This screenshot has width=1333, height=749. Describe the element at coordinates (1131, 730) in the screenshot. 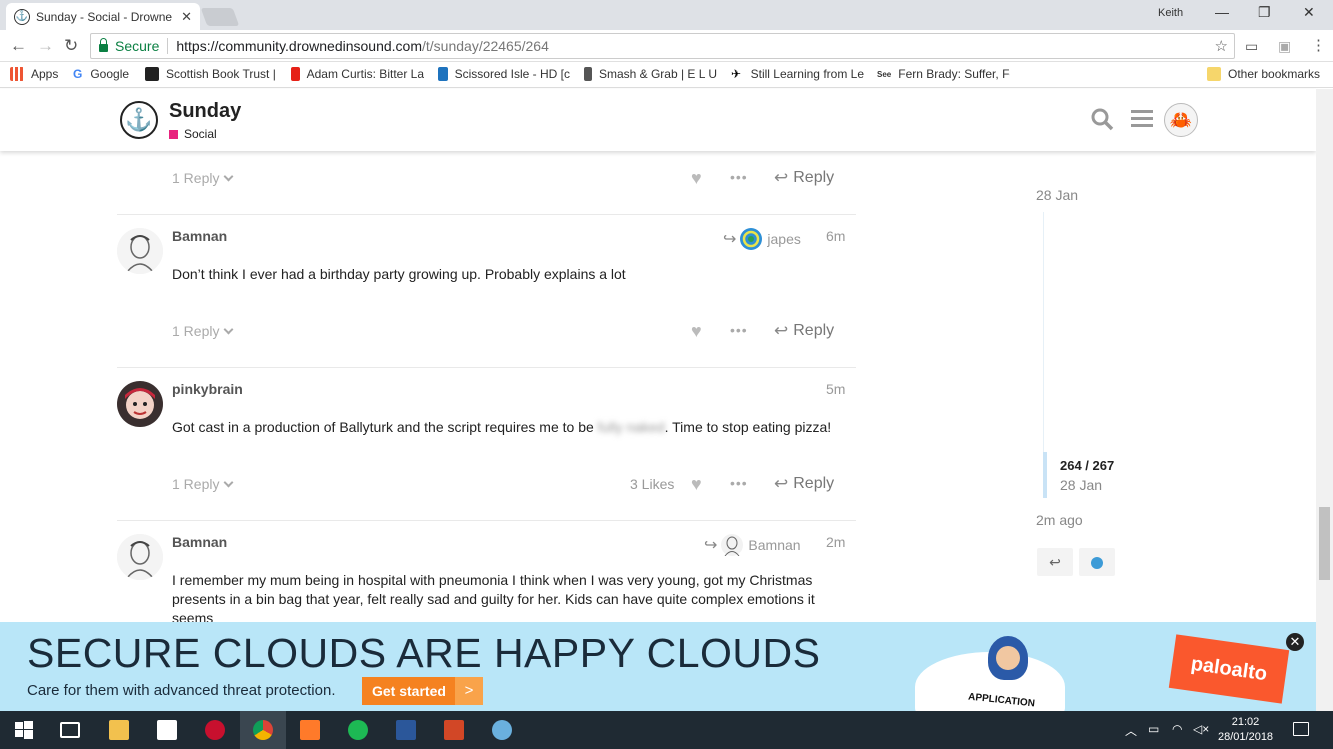

I see `tray-chevron-icon: ︿` at that location.